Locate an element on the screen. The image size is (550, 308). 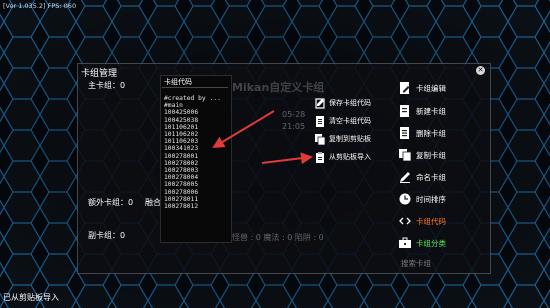
side-item-label: 新建卡组 is located at coordinates (431, 111).